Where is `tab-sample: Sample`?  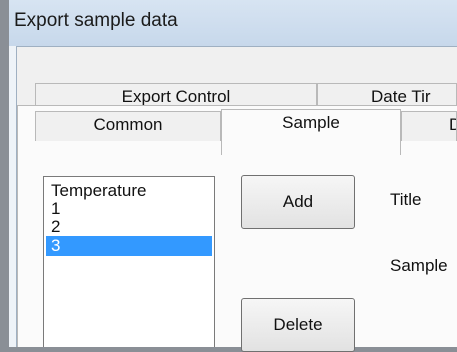
tab-sample: Sample is located at coordinates (311, 132).